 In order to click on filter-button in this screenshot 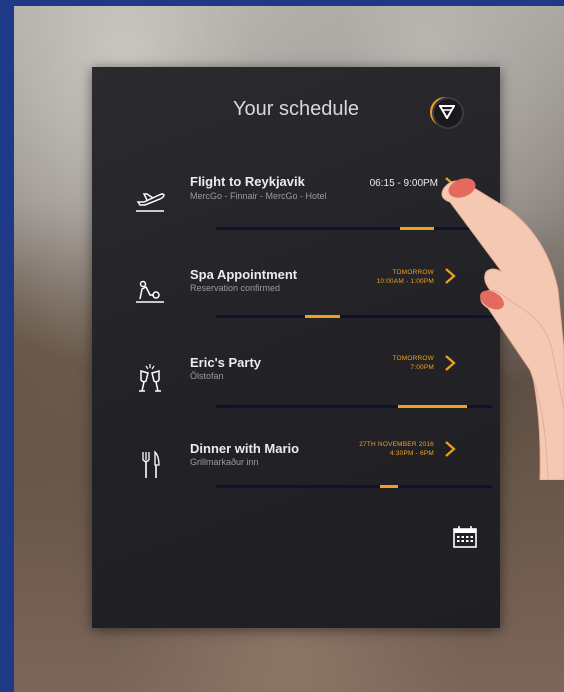, I will do `click(448, 113)`.